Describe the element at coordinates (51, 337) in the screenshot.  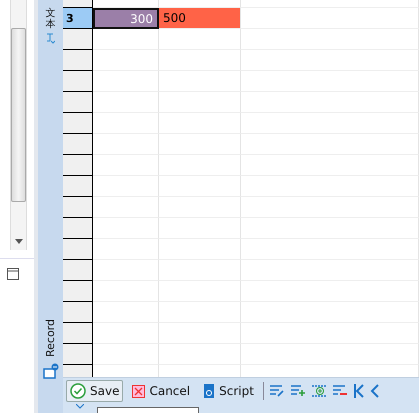
I see `side-tab: Record` at that location.